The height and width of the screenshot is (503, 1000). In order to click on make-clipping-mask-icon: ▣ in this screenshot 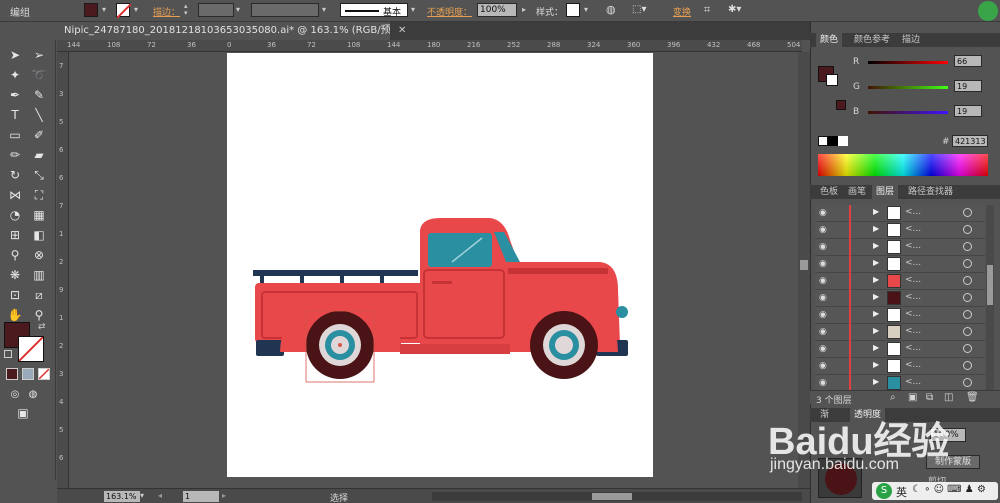, I will do `click(912, 397)`.